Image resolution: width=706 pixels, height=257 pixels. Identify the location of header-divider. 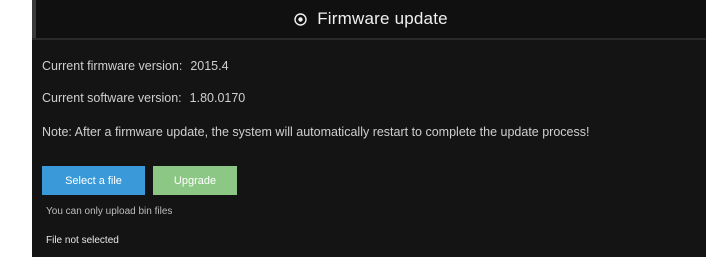
(369, 39).